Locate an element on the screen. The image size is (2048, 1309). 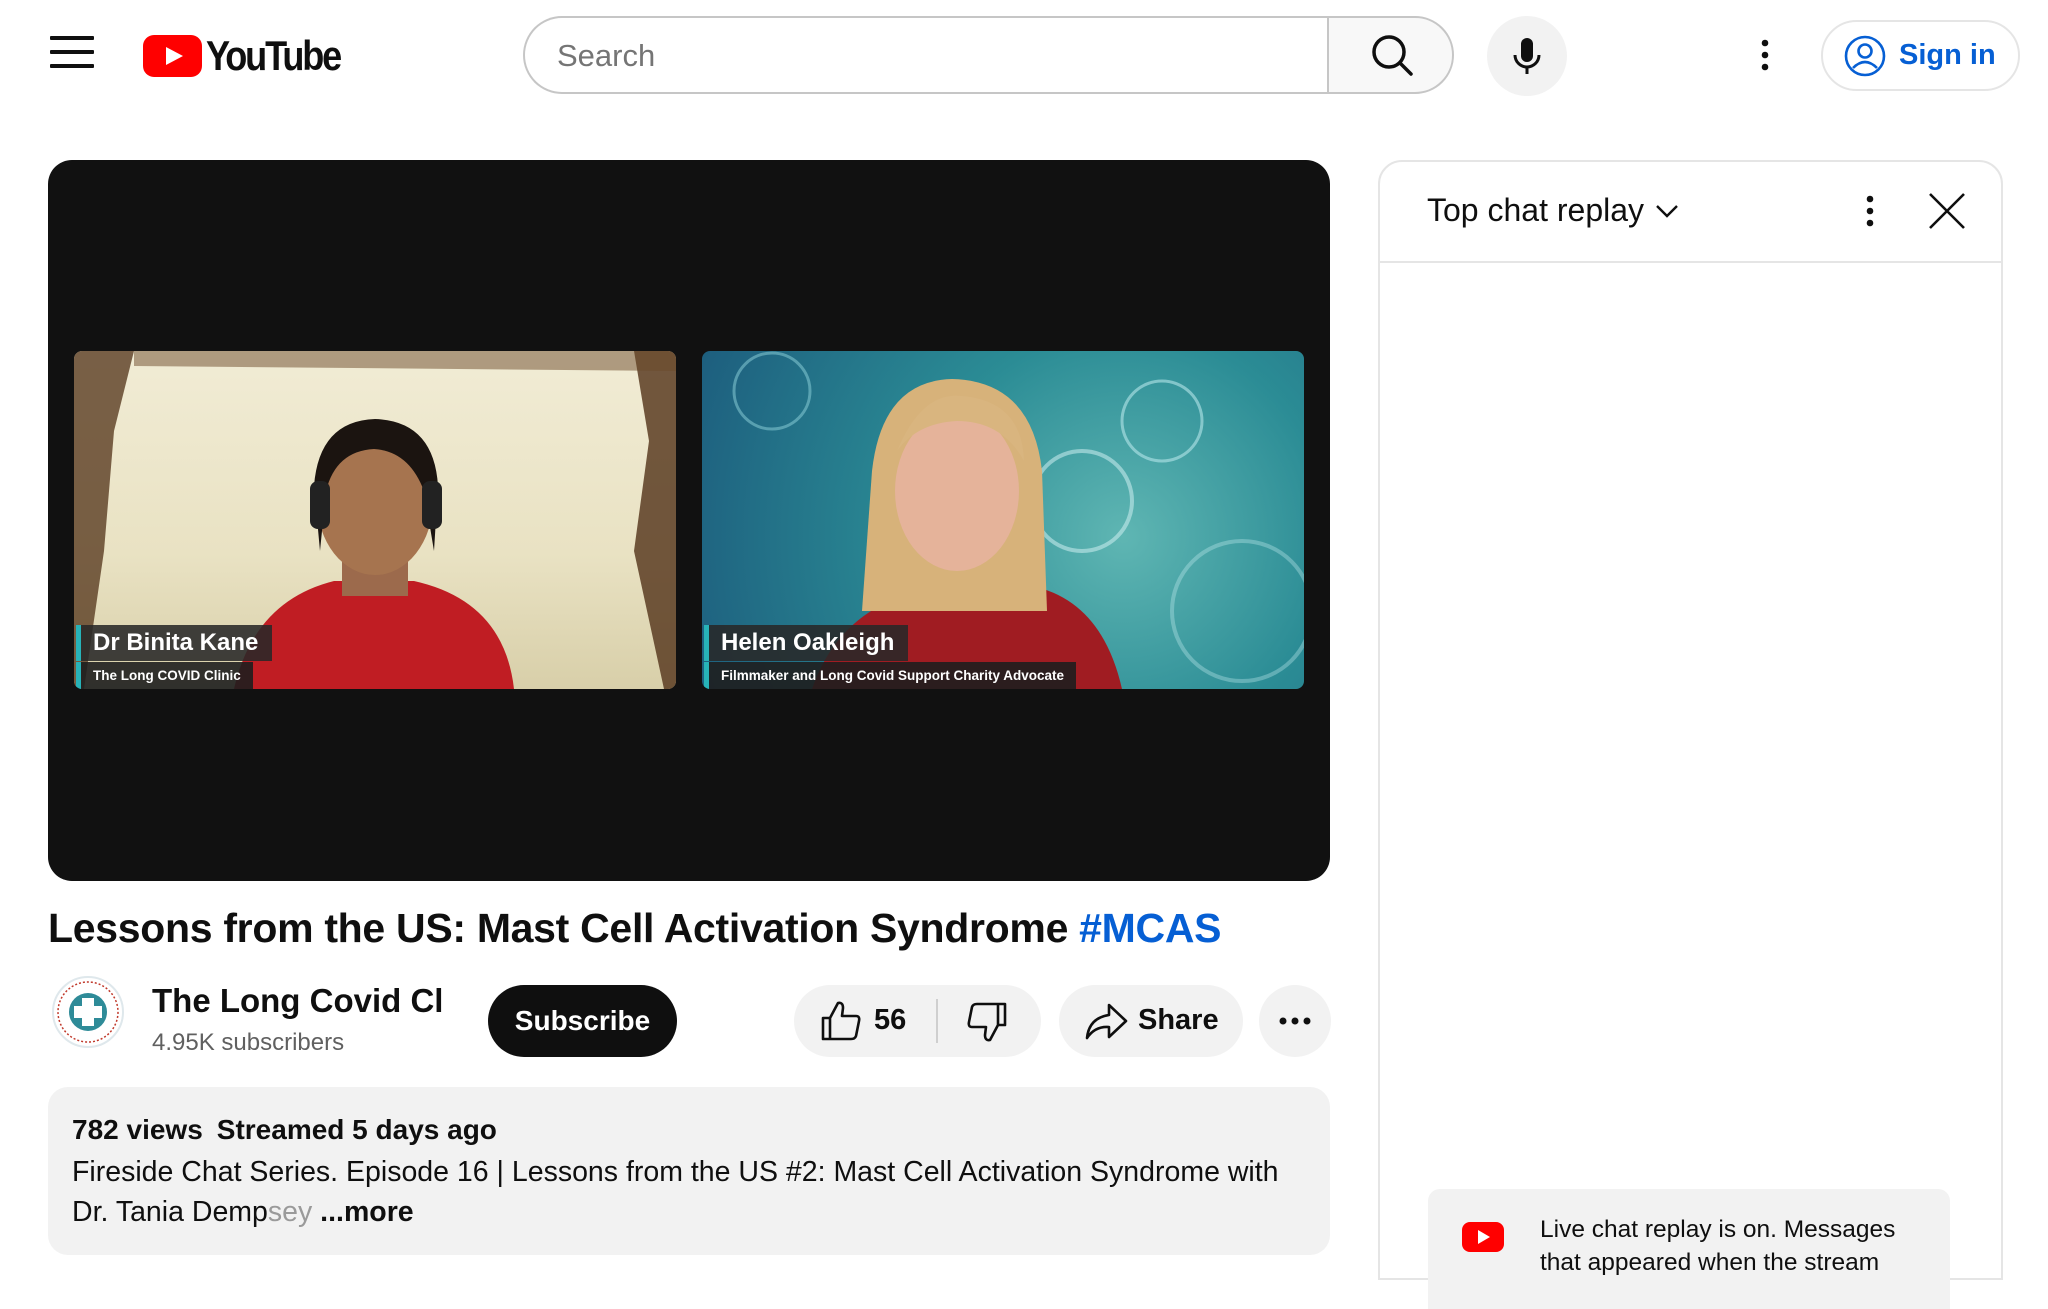
settings-more-button is located at coordinates (1765, 55).